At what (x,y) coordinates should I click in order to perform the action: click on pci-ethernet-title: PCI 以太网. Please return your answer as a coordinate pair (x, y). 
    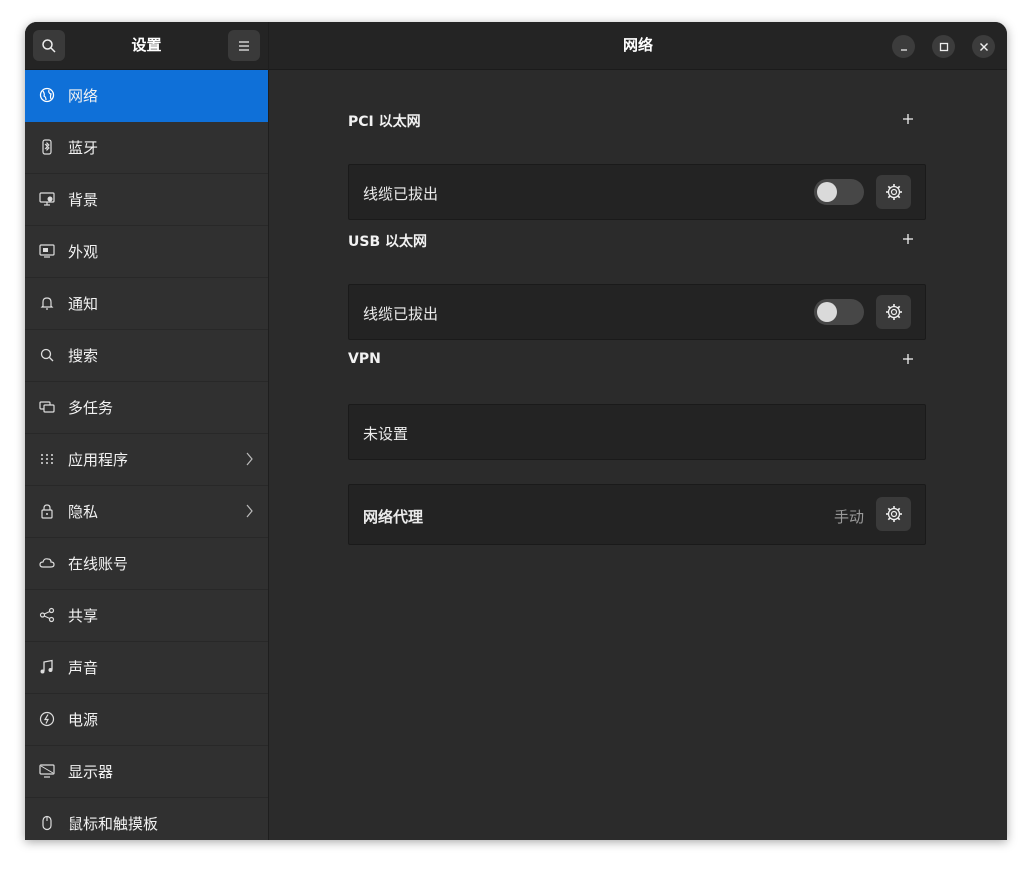
    Looking at the image, I should click on (384, 122).